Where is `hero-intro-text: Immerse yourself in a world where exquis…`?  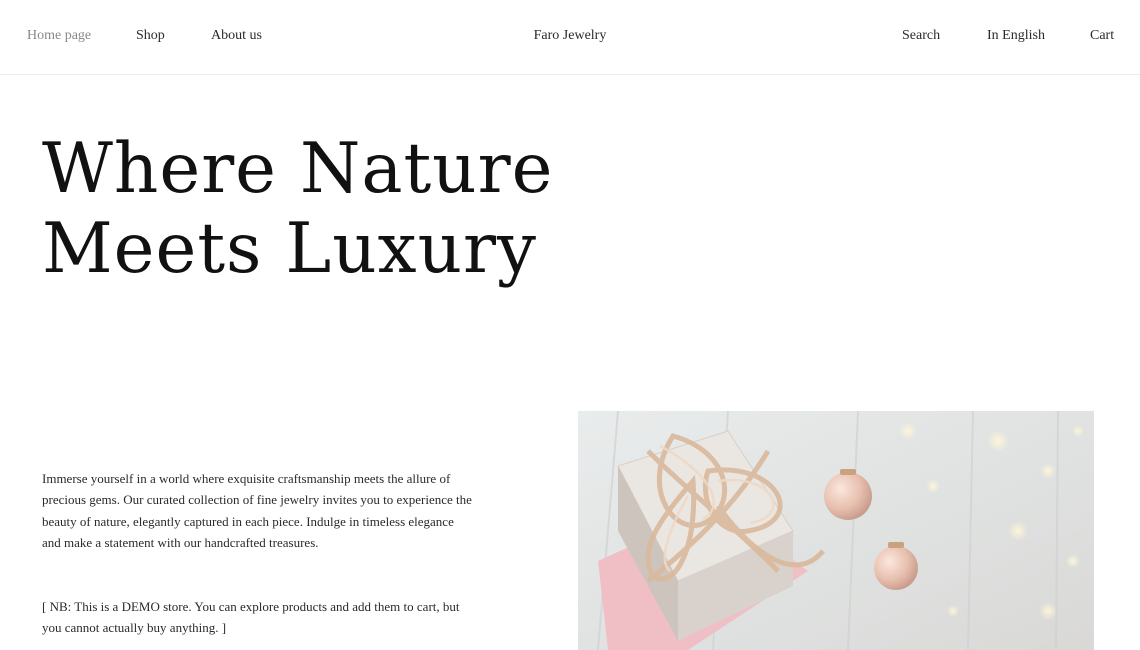
hero-intro-text: Immerse yourself in a world where exquis… is located at coordinates (257, 510).